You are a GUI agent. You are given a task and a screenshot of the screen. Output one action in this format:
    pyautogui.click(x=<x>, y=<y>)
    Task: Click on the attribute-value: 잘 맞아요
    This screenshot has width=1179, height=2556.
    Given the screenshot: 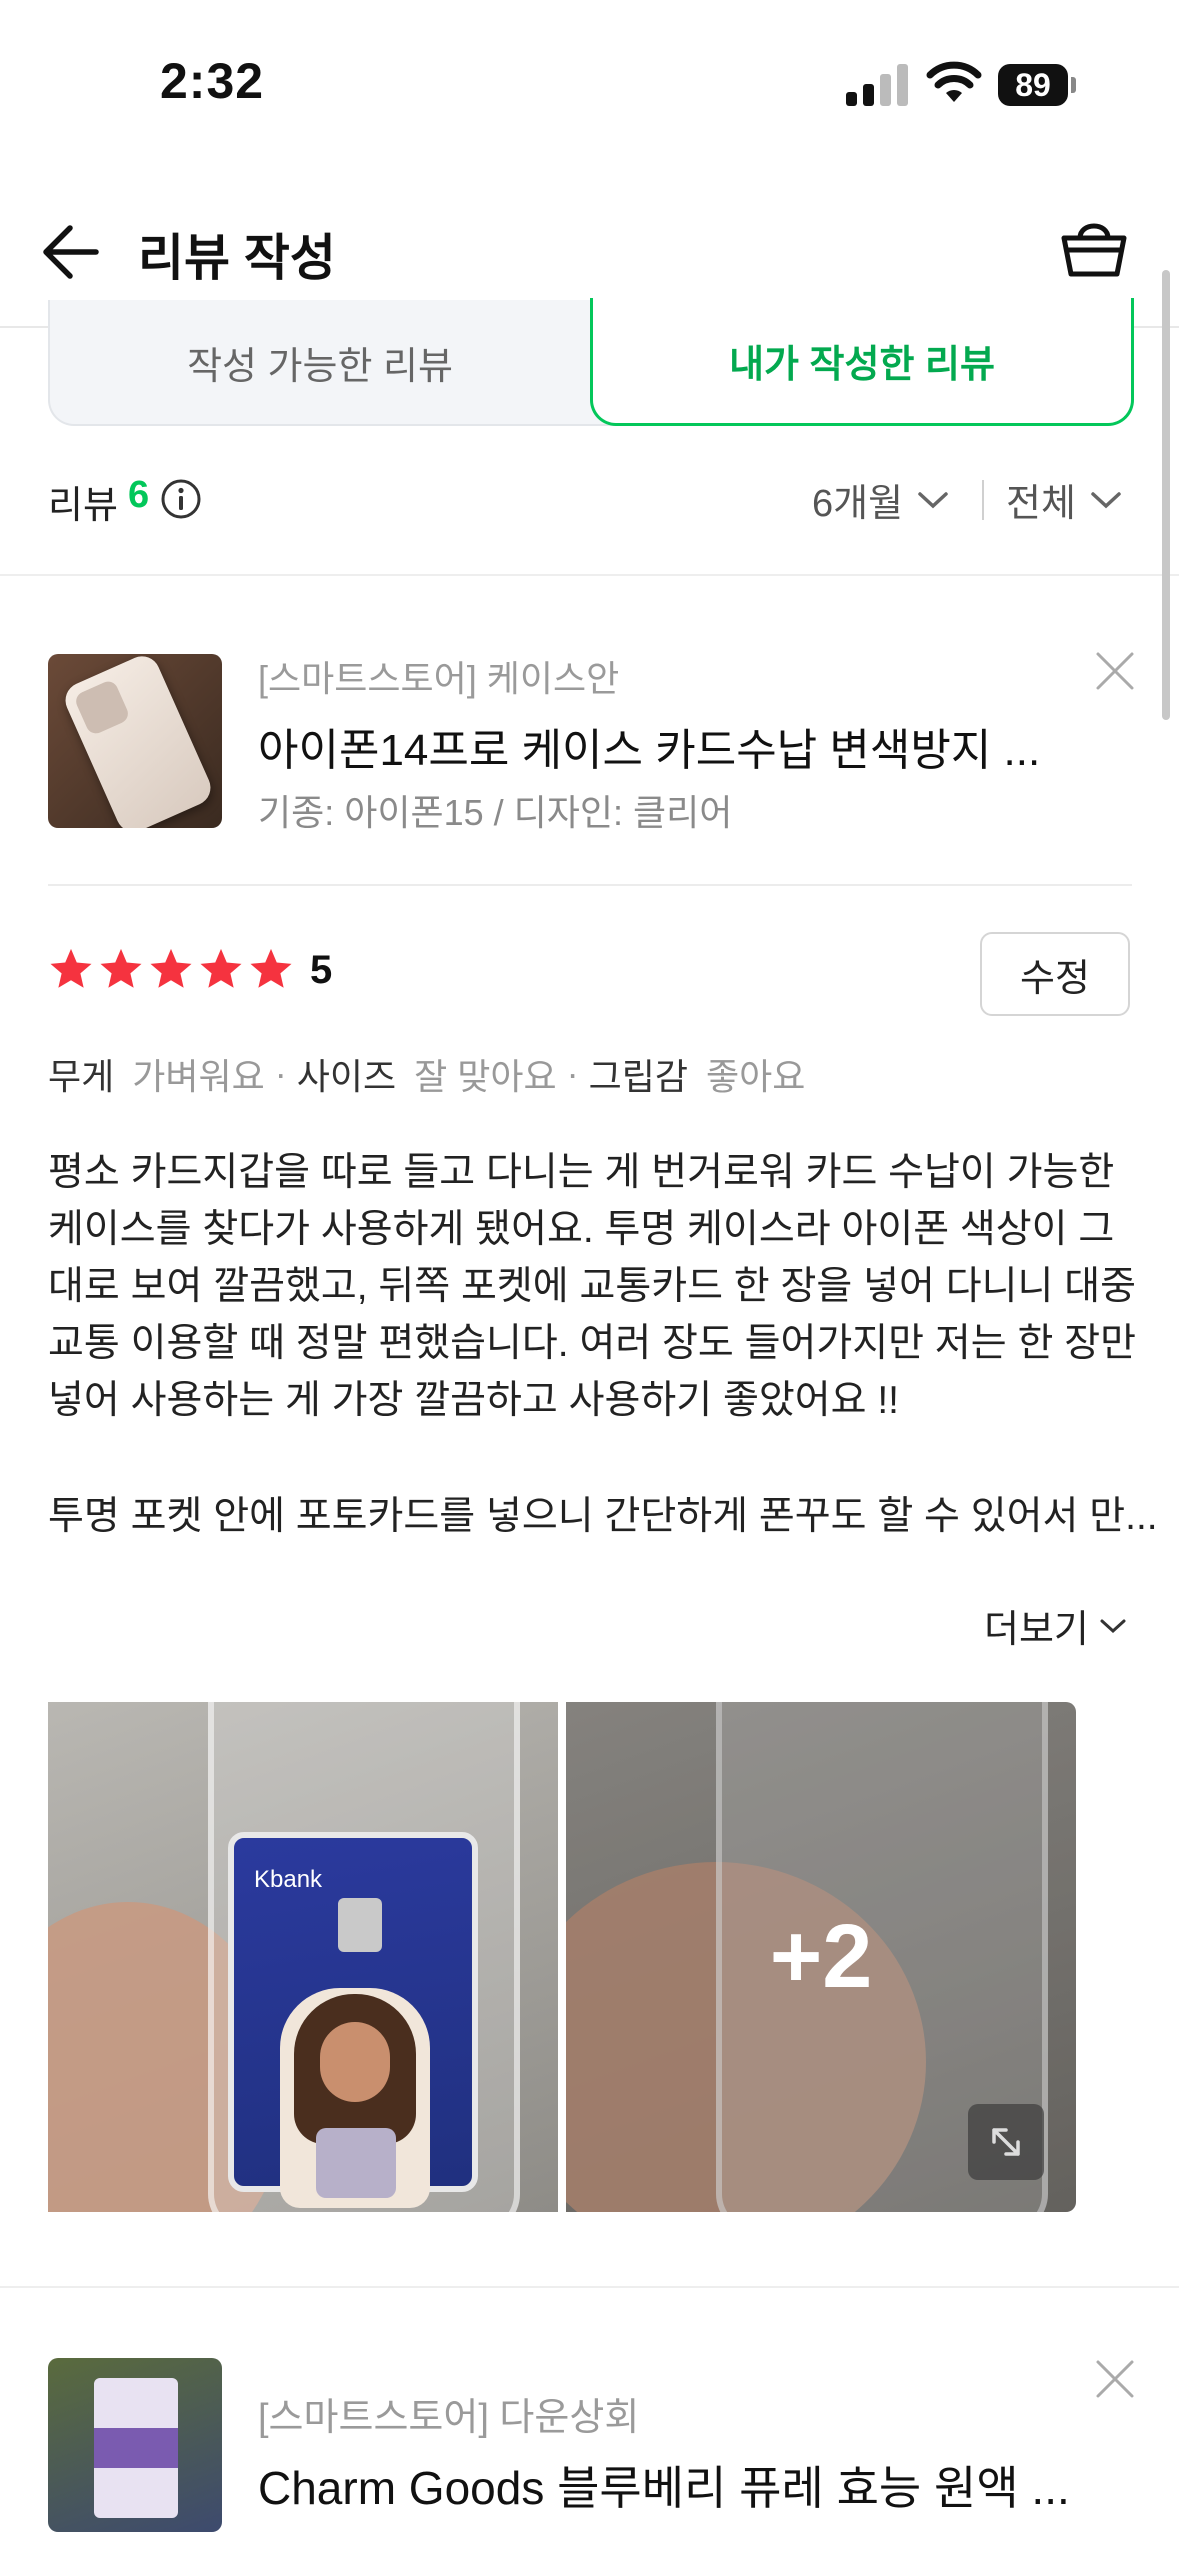 What is the action you would take?
    pyautogui.click(x=485, y=1076)
    